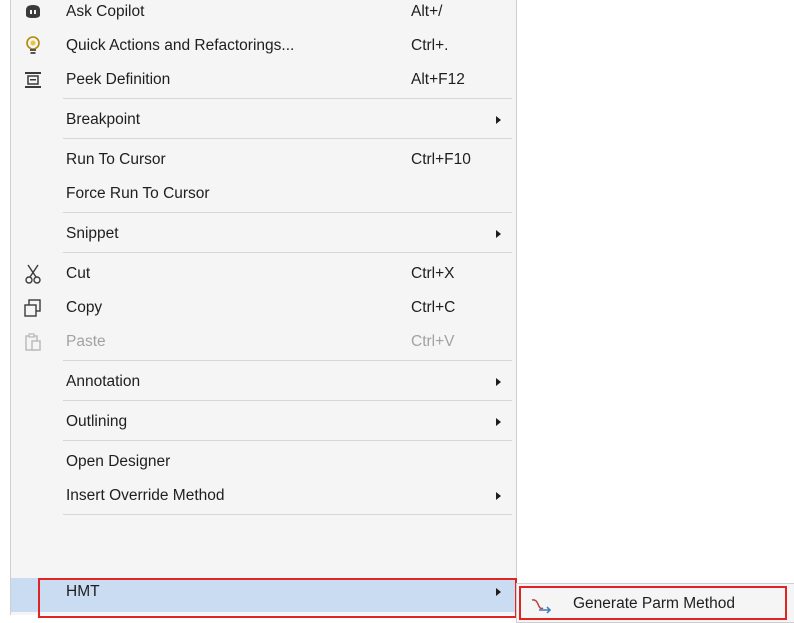 The width and height of the screenshot is (794, 623). What do you see at coordinates (92, 233) in the screenshot?
I see `menu-item-label: Snippet` at bounding box center [92, 233].